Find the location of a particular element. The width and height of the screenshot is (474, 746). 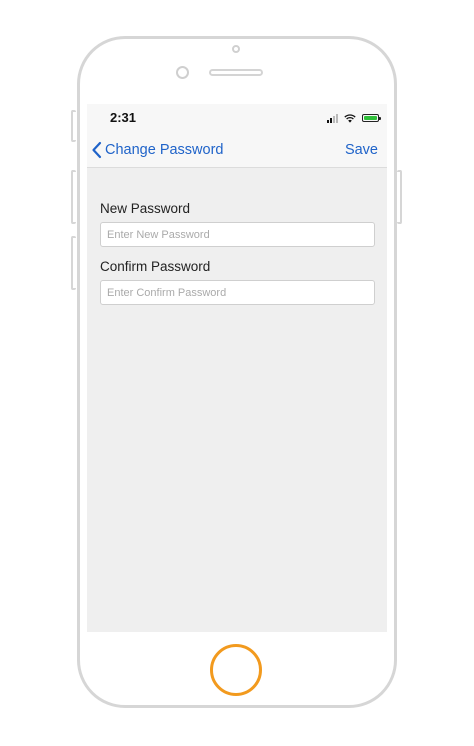

back-button: Change Password is located at coordinates (157, 150).